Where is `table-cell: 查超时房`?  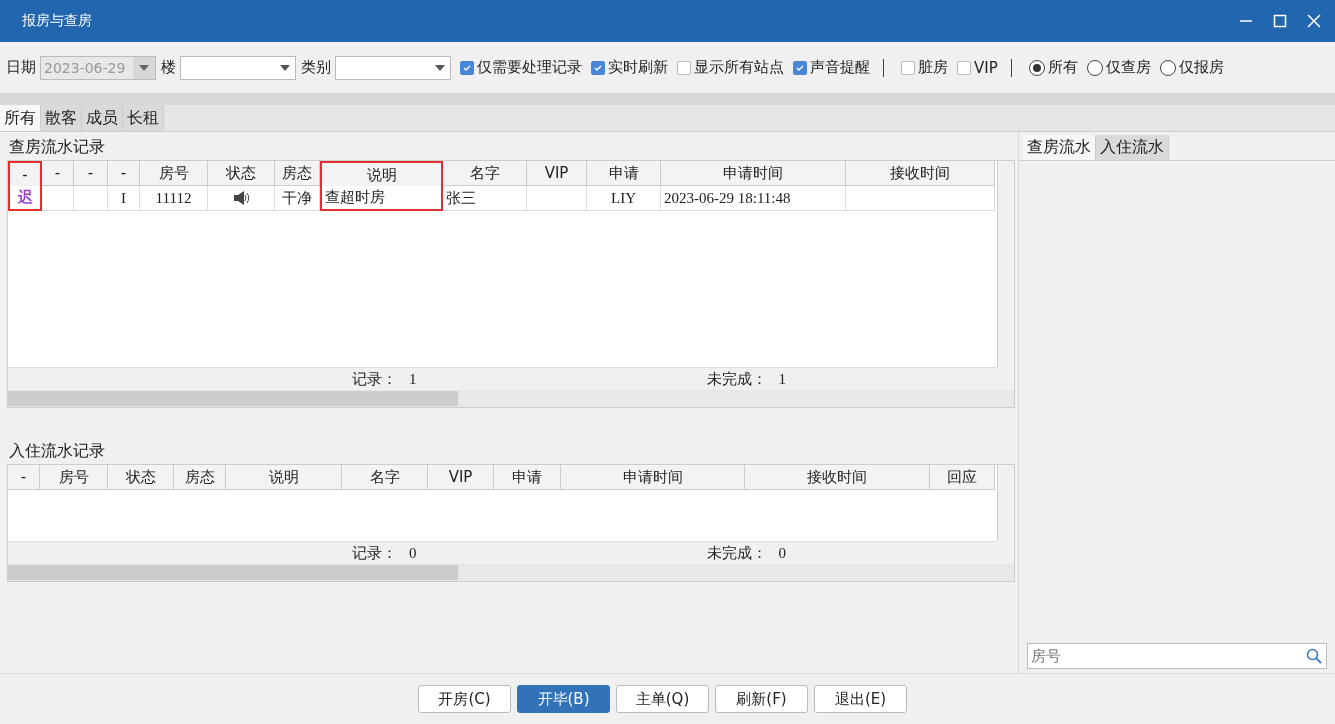 table-cell: 查超时房 is located at coordinates (381, 198).